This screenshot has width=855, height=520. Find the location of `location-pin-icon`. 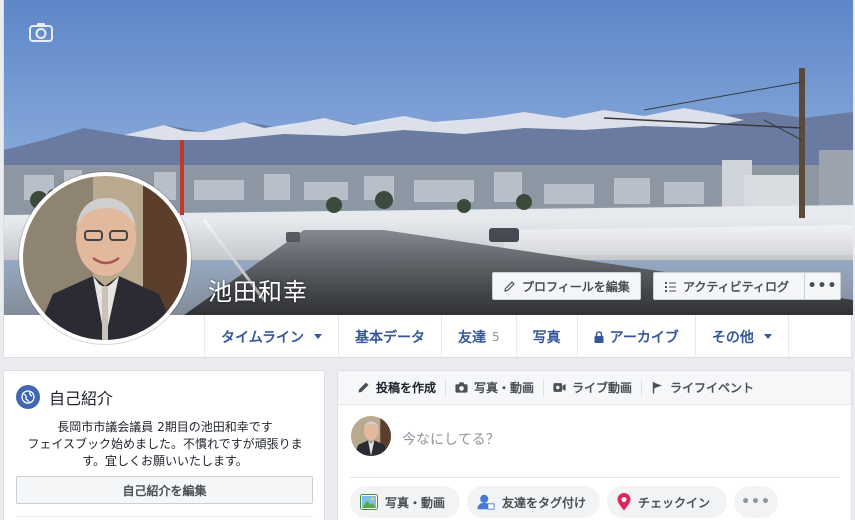

location-pin-icon is located at coordinates (624, 502).